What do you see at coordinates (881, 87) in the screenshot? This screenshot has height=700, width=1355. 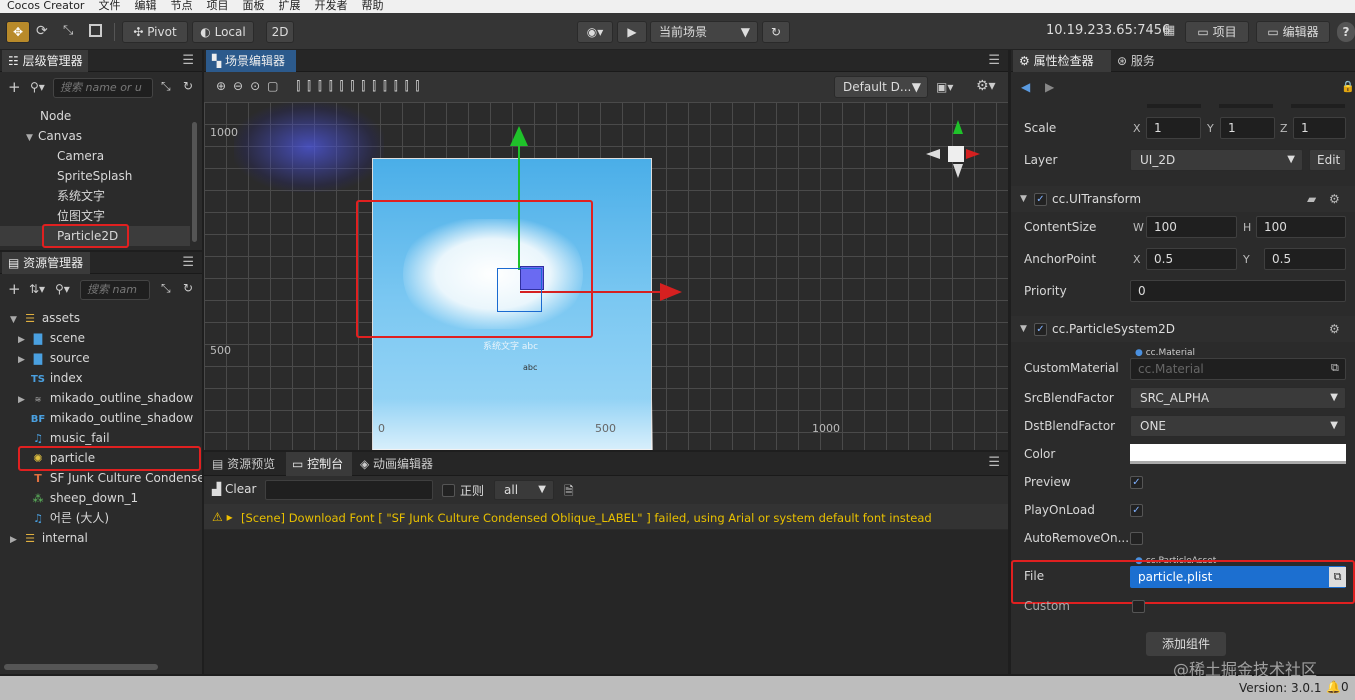 I see `camera-preset-select: Default D... ▼` at bounding box center [881, 87].